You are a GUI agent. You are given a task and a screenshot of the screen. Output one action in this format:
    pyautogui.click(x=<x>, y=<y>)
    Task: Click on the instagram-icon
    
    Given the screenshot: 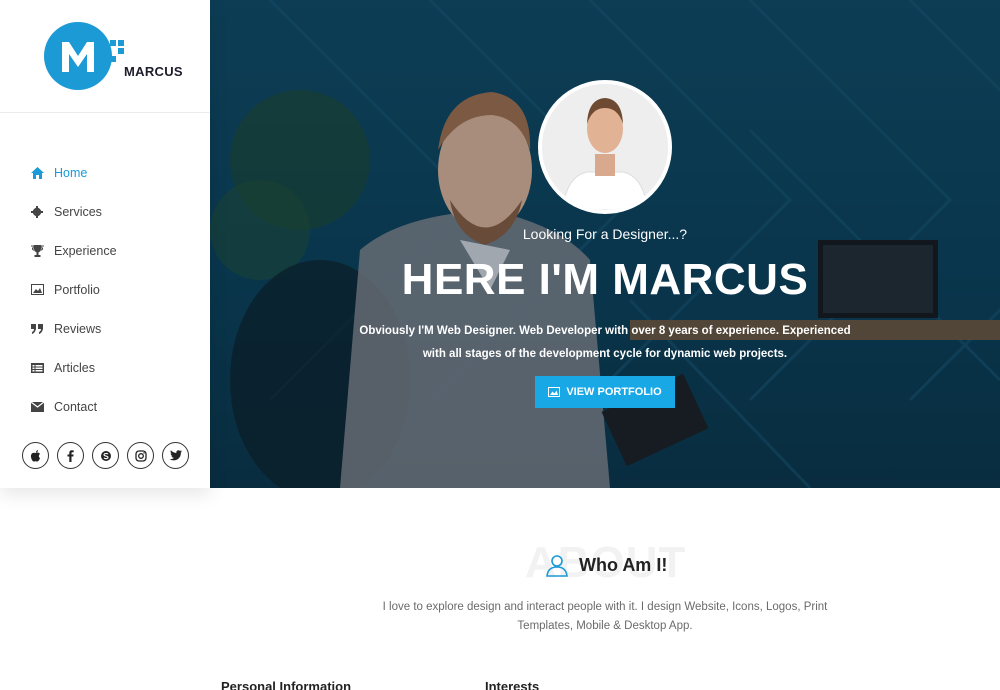 What is the action you would take?
    pyautogui.click(x=140, y=455)
    